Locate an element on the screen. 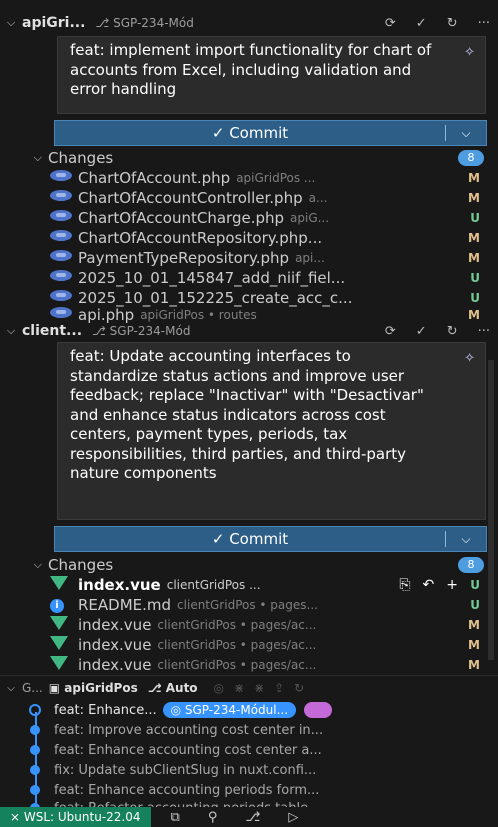  graph-branch-mode: ⎇ Auto is located at coordinates (173, 688).